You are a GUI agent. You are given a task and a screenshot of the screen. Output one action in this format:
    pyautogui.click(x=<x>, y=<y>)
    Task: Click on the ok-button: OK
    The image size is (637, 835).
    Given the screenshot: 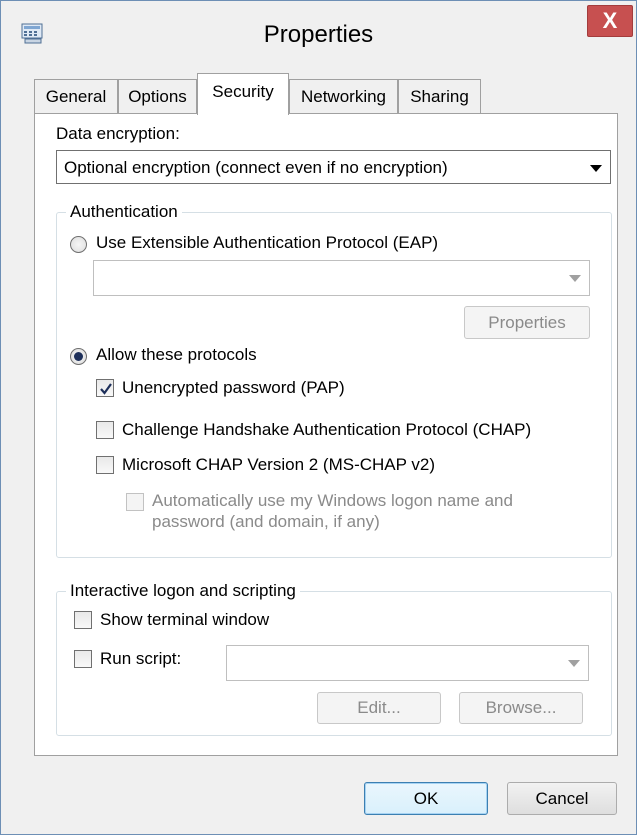 What is the action you would take?
    pyautogui.click(x=426, y=798)
    